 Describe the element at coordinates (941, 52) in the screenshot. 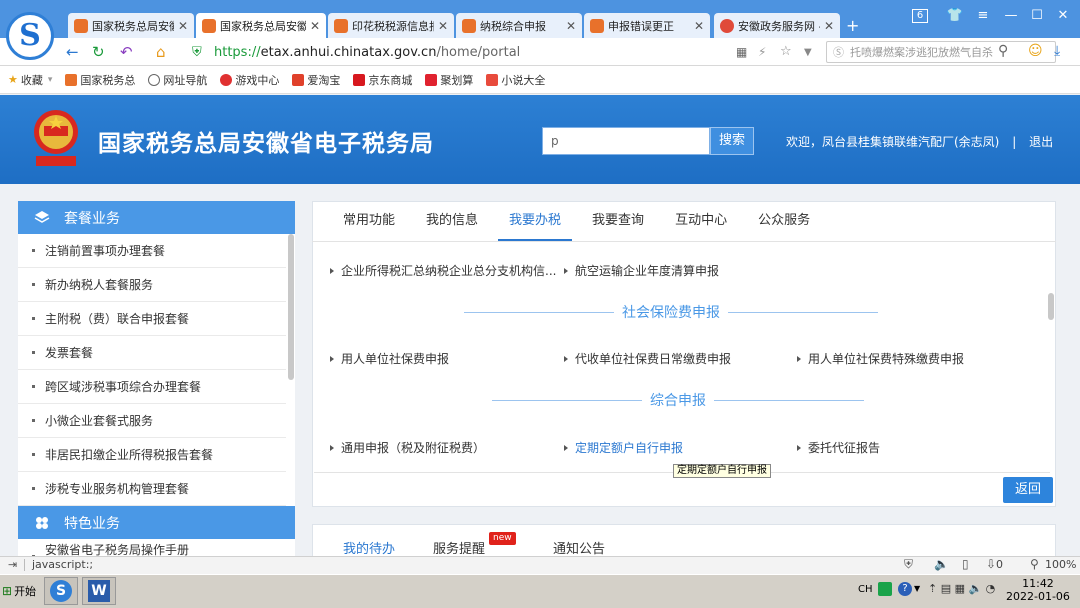

I see `browser-search-input: Ⓢ 托喷爆燃案涉逃犯放燃气自杀` at that location.